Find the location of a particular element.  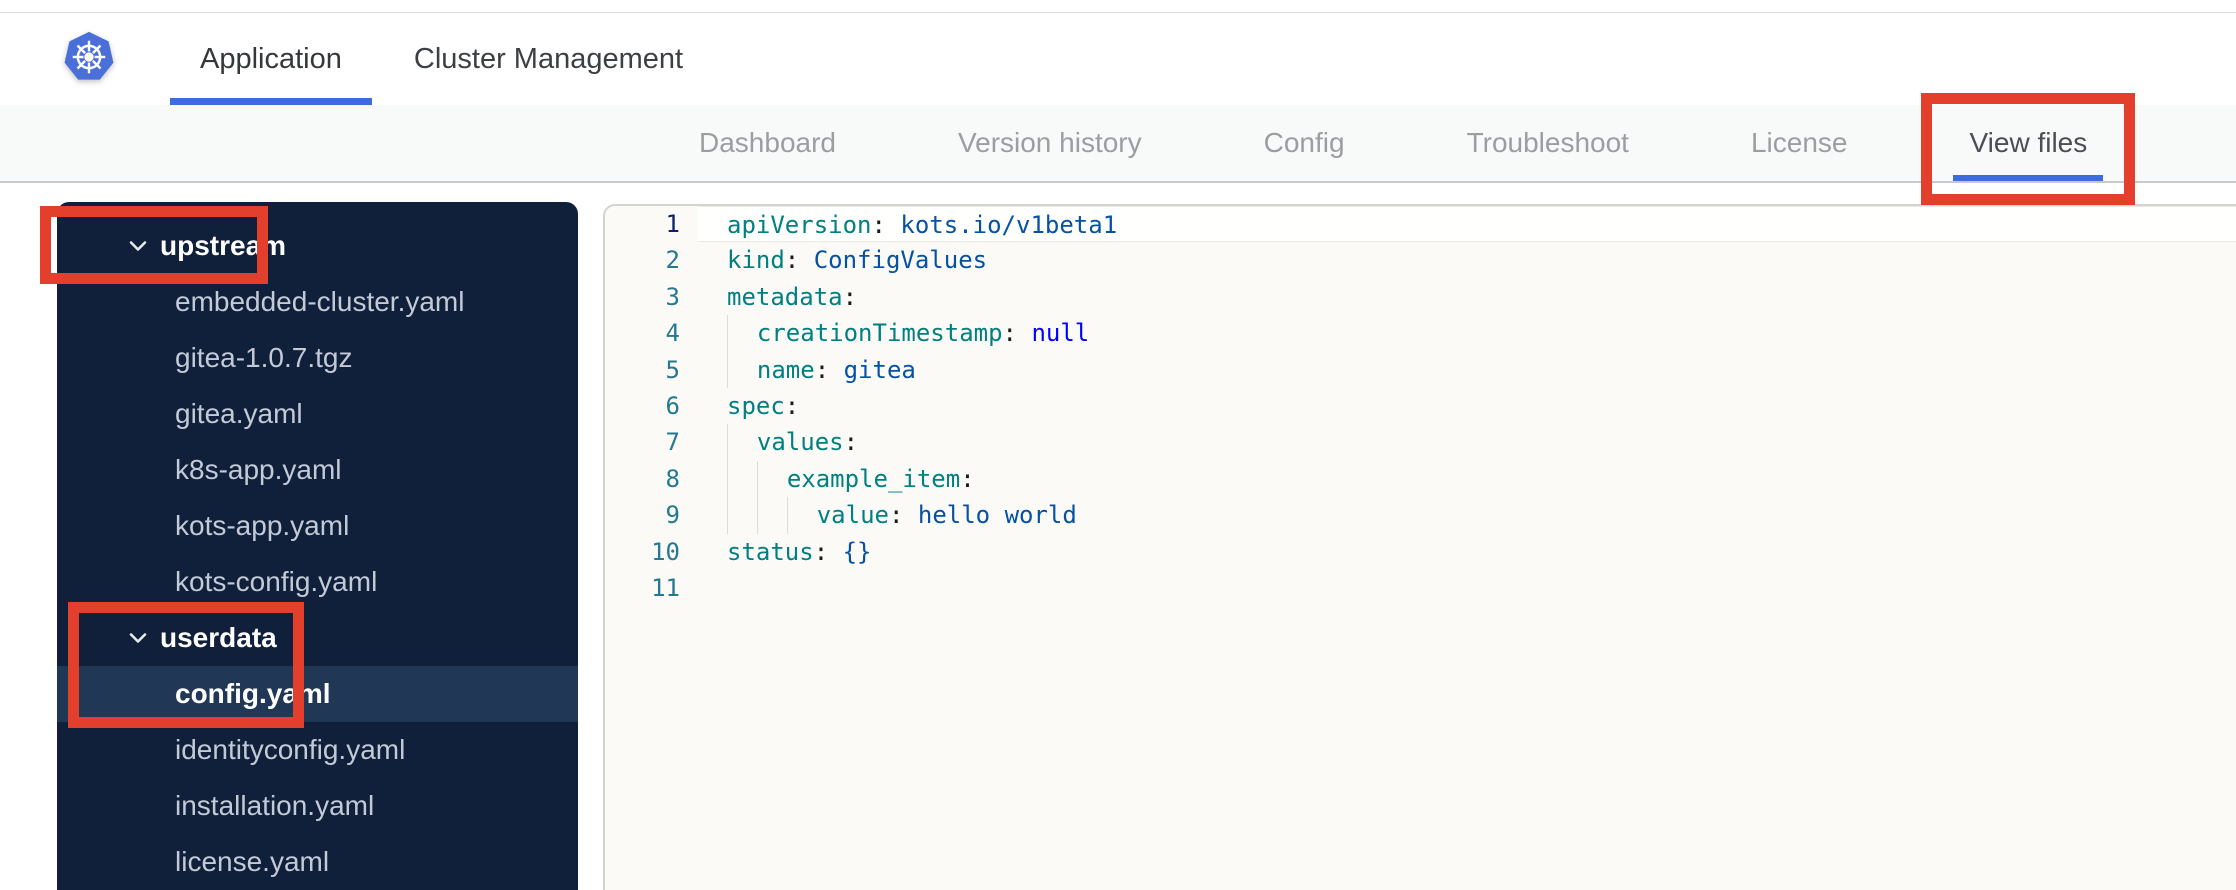

sidebar-item-installation-yaml: installation.yaml is located at coordinates (317, 806).